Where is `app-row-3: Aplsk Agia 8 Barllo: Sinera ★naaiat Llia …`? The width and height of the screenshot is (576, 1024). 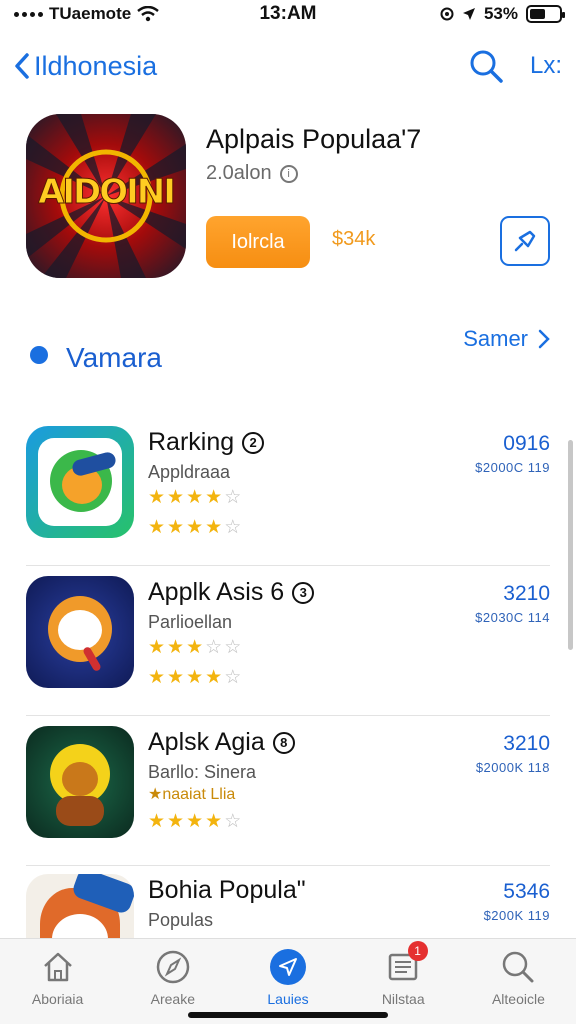
app-row-3: Aplsk Agia 8 Barllo: Sinera ★naaiat Llia … is located at coordinates (288, 796).